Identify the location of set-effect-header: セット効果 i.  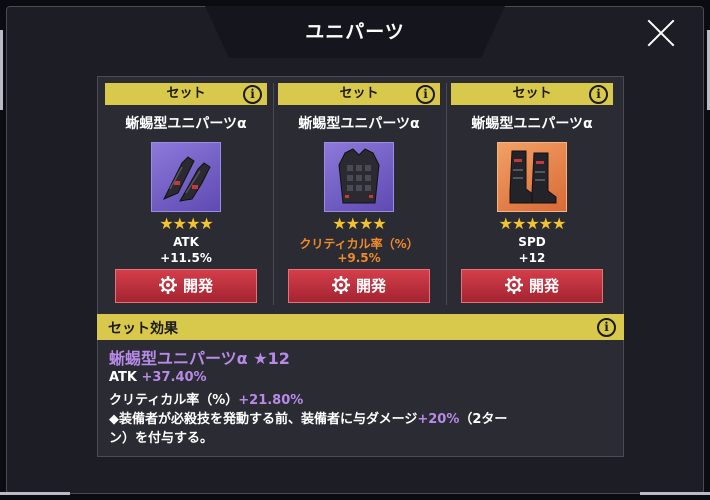
(360, 327).